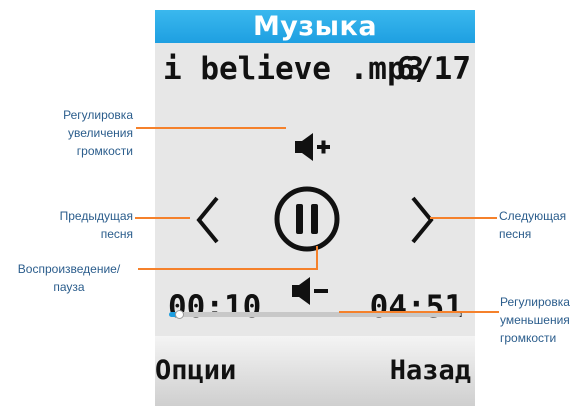  Describe the element at coordinates (541, 225) in the screenshot. I see `callout-next: Следующая песня` at that location.